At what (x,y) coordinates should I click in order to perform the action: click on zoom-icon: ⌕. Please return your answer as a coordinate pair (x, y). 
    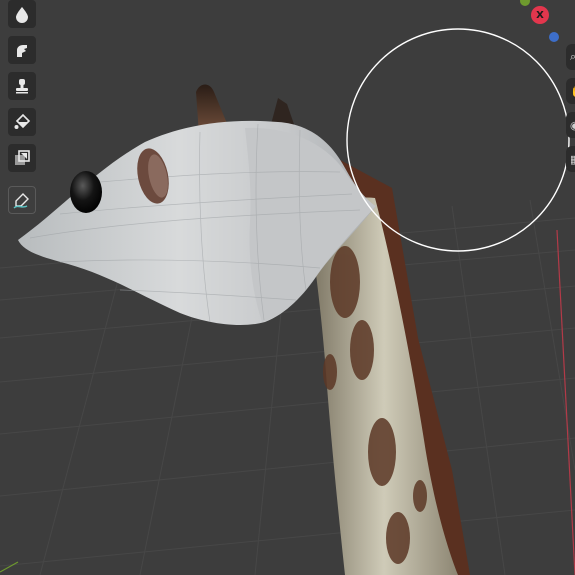
    Looking at the image, I should click on (572, 56).